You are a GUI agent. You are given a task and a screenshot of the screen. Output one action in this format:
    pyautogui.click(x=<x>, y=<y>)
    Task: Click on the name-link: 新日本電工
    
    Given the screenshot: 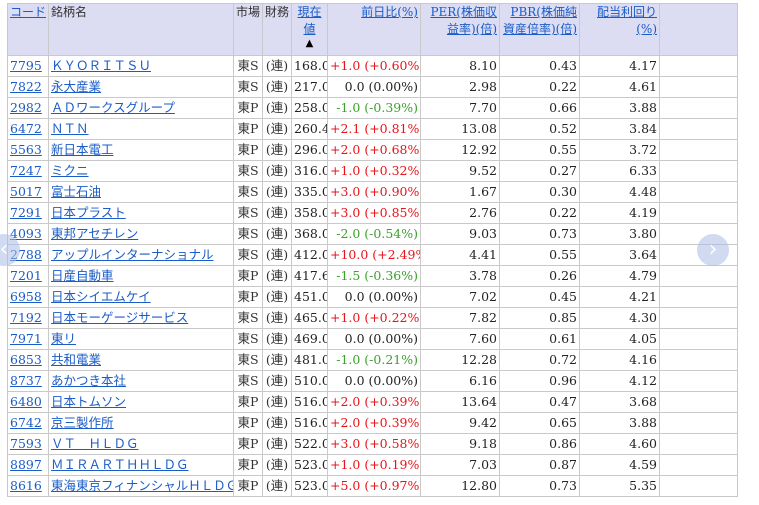 What is the action you would take?
    pyautogui.click(x=82, y=149)
    